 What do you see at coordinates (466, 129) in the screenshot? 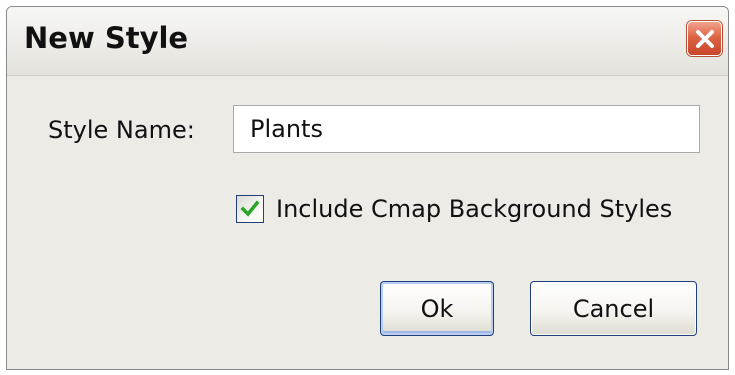
I see `style-name-input` at bounding box center [466, 129].